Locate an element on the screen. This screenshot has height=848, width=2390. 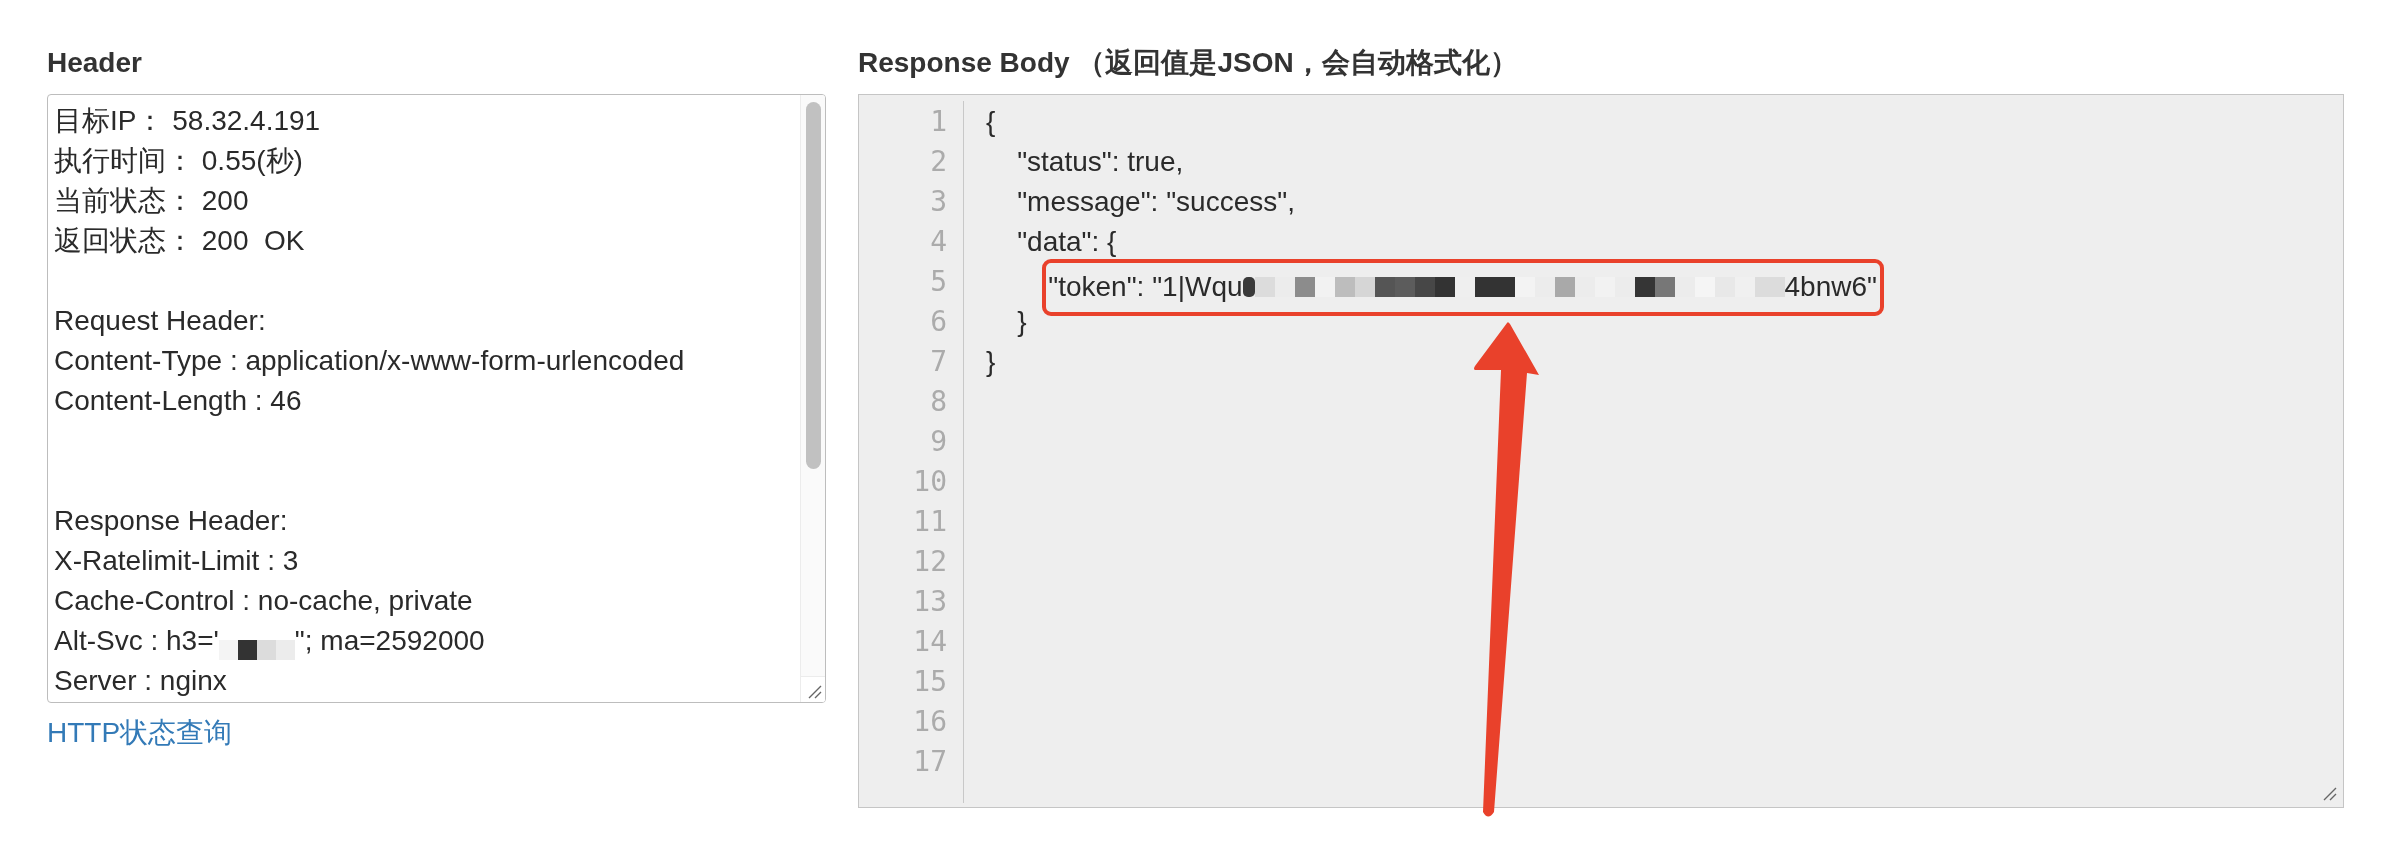
code-line: "message": "success", is located at coordinates (1156, 202).